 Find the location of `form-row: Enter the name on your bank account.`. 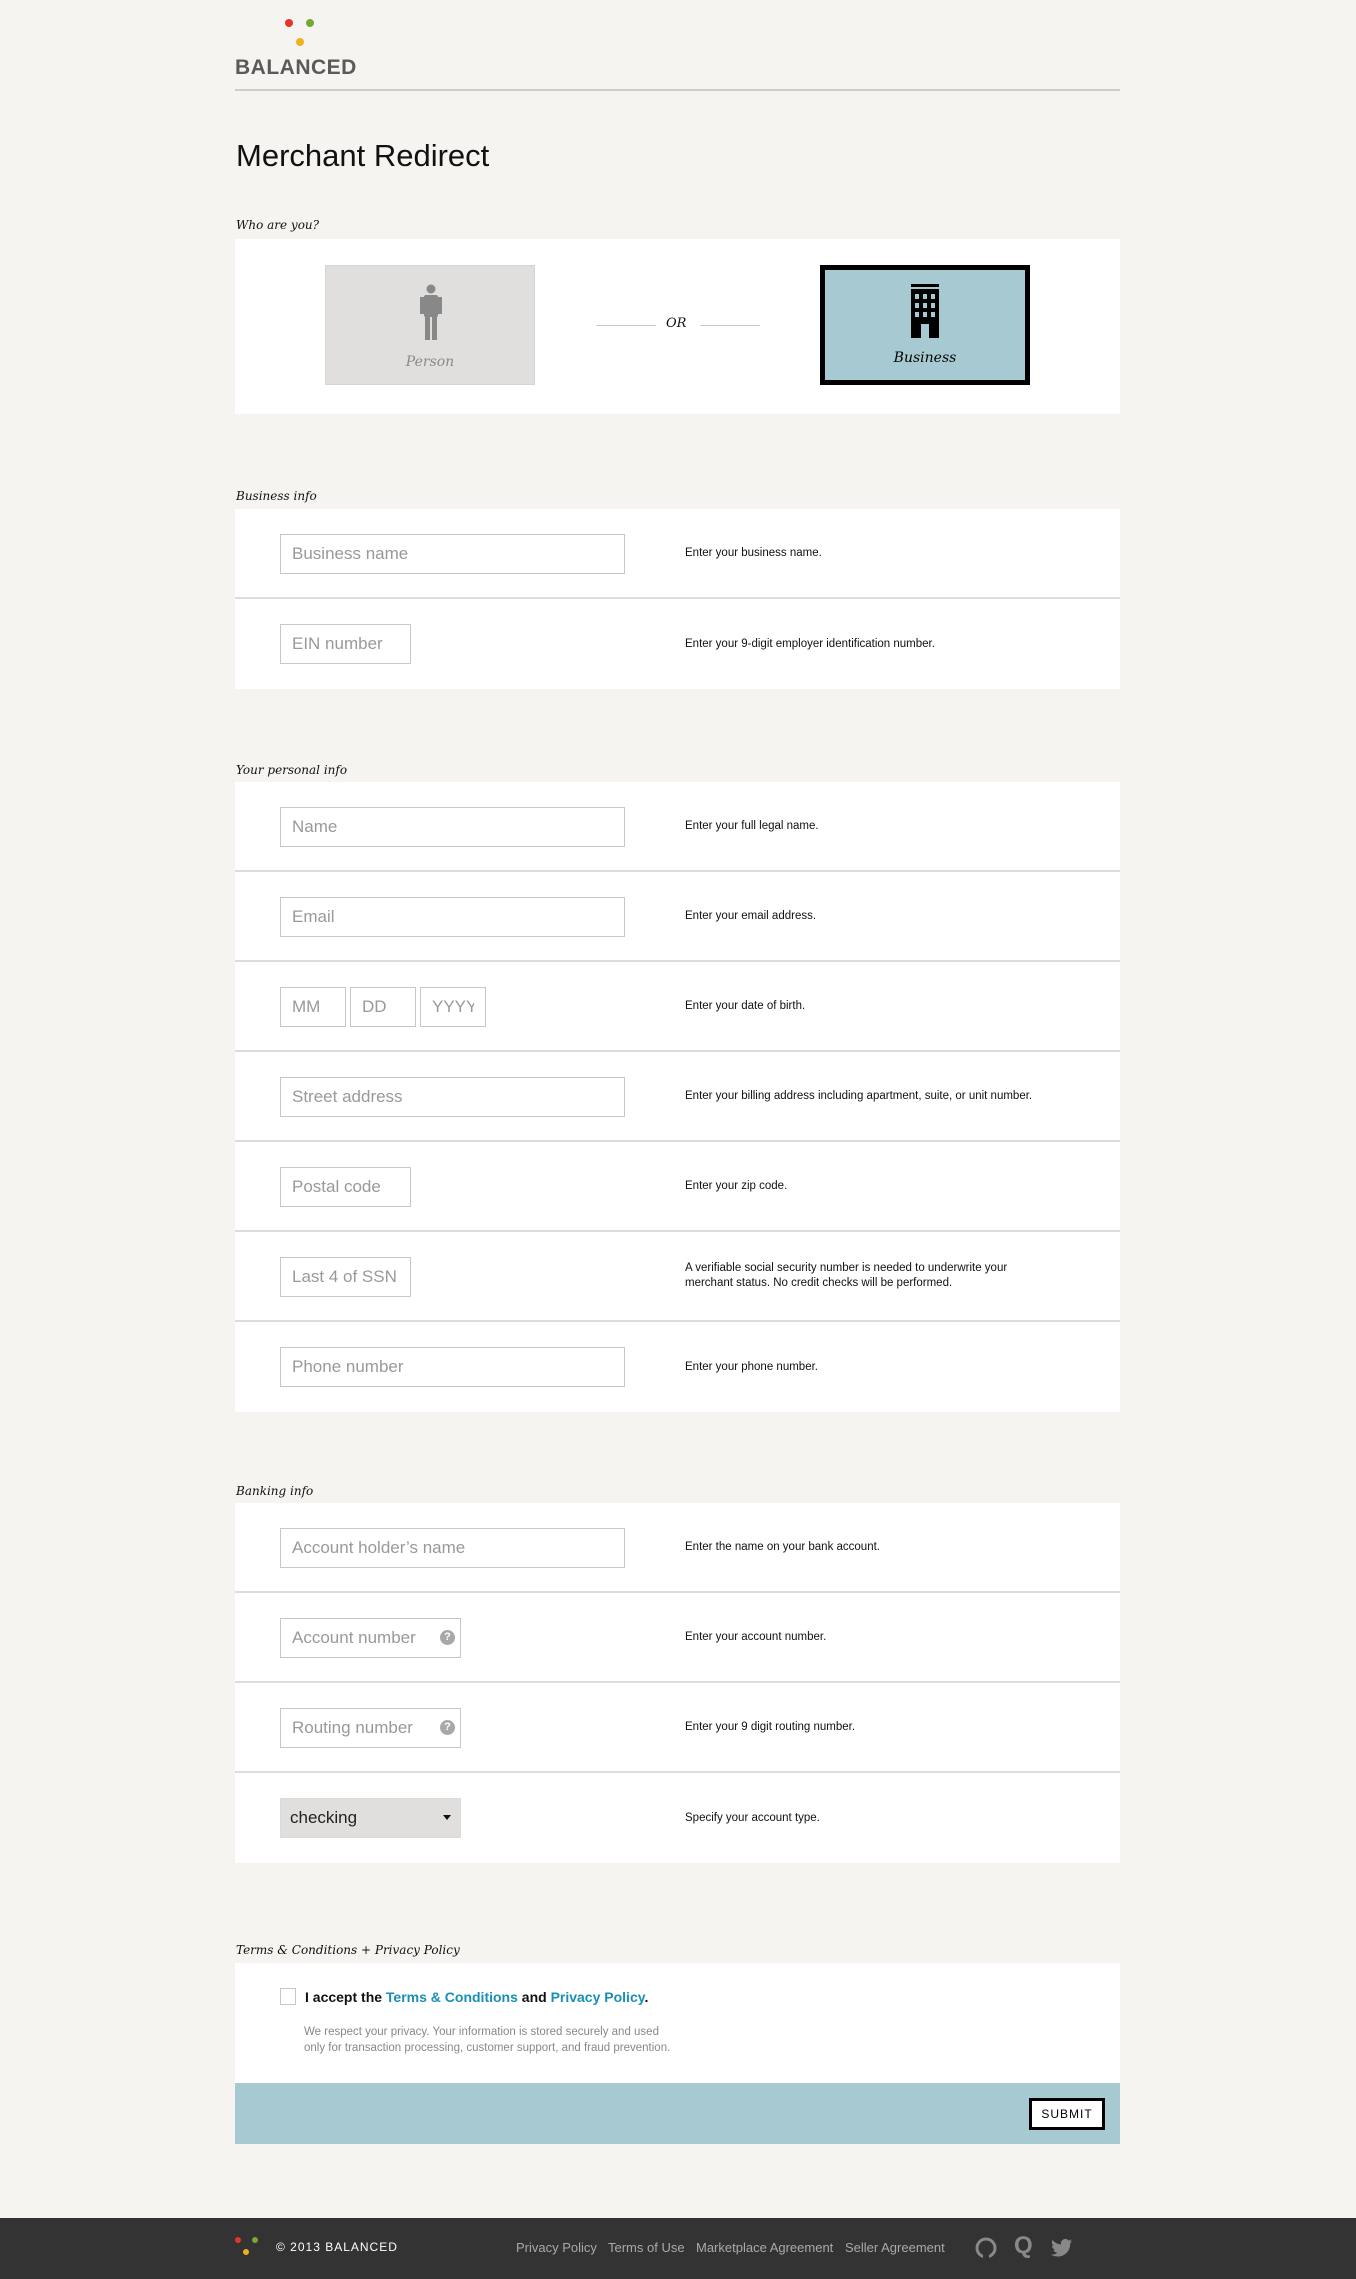

form-row: Enter the name on your bank account. is located at coordinates (677, 1548).